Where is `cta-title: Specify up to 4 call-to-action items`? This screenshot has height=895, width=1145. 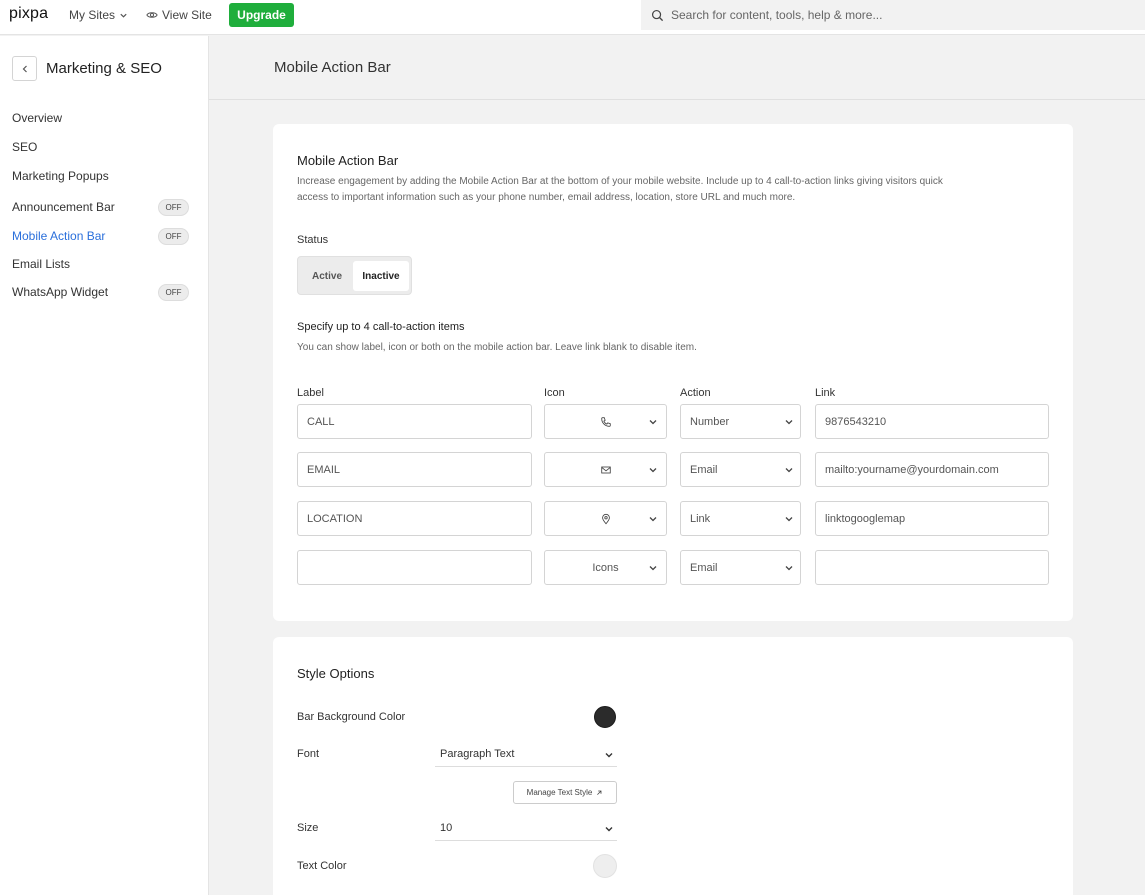
cta-title: Specify up to 4 call-to-action items is located at coordinates (381, 327).